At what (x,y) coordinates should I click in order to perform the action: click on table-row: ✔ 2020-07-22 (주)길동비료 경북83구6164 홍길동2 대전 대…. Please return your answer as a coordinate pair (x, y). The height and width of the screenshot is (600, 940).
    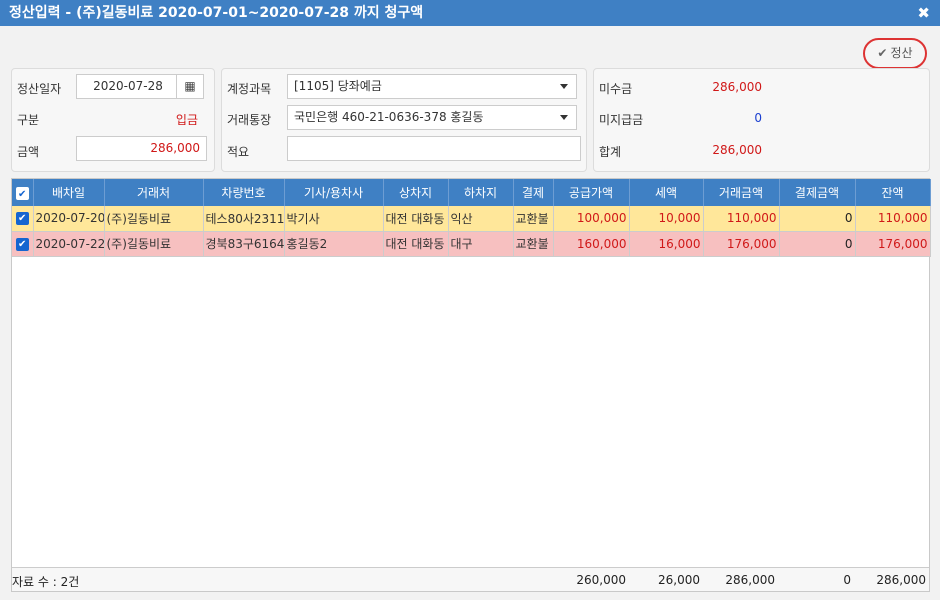
    Looking at the image, I should click on (471, 244).